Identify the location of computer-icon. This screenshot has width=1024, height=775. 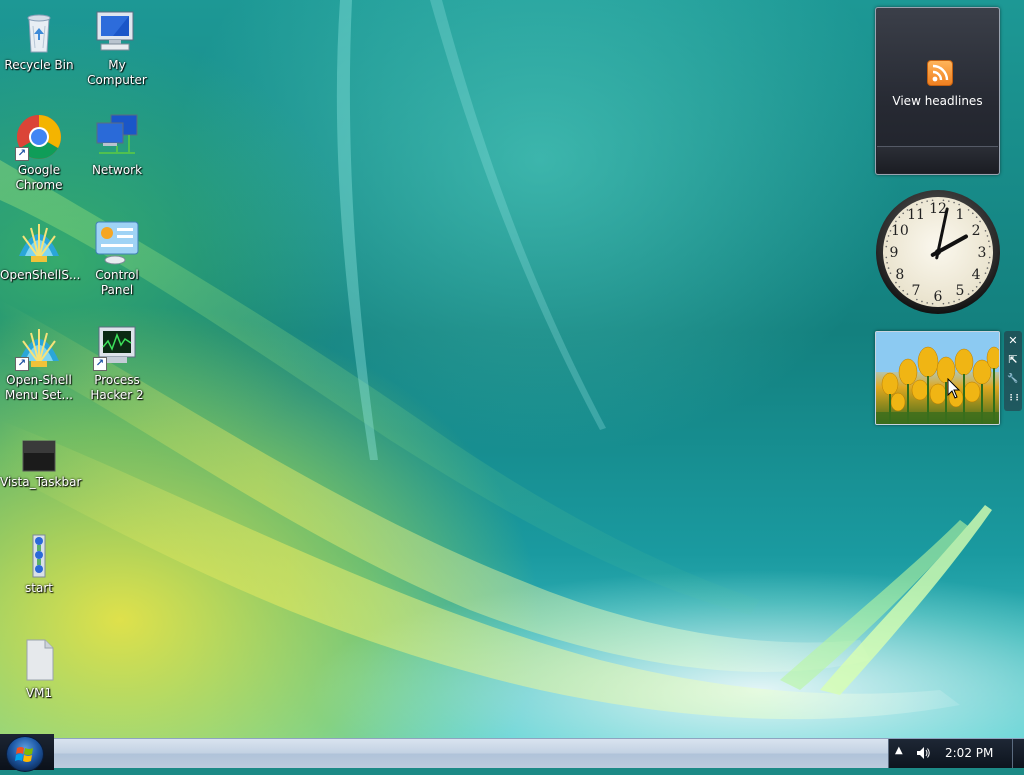
(117, 32).